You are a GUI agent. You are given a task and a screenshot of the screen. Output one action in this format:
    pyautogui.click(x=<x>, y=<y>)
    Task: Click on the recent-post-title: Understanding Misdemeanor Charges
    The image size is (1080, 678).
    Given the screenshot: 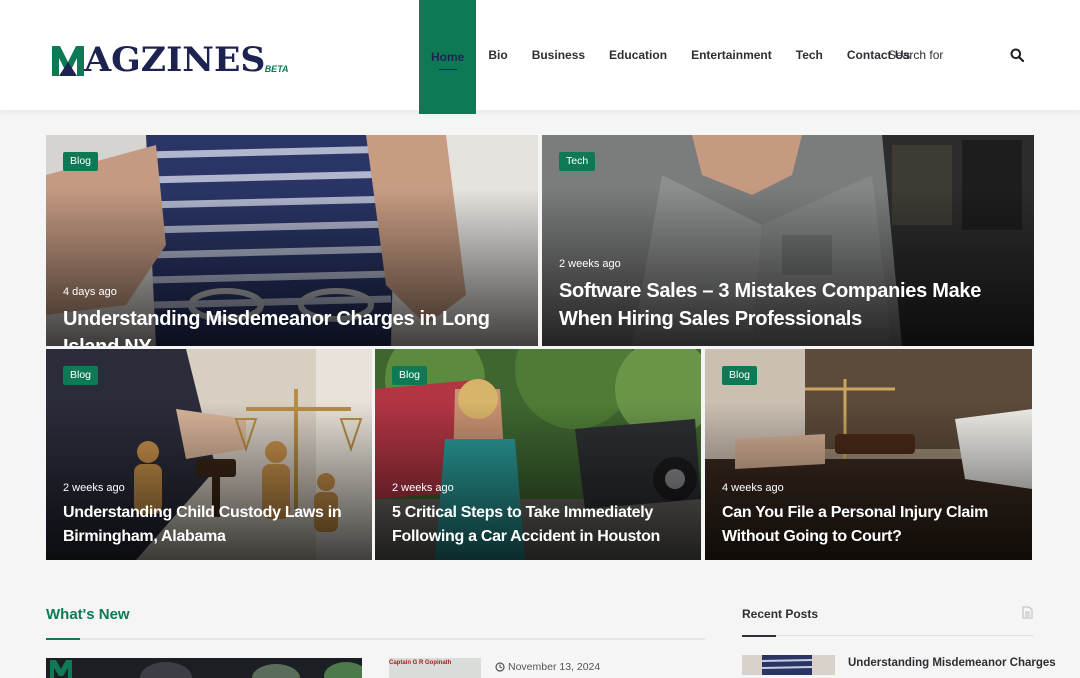 What is the action you would take?
    pyautogui.click(x=952, y=663)
    